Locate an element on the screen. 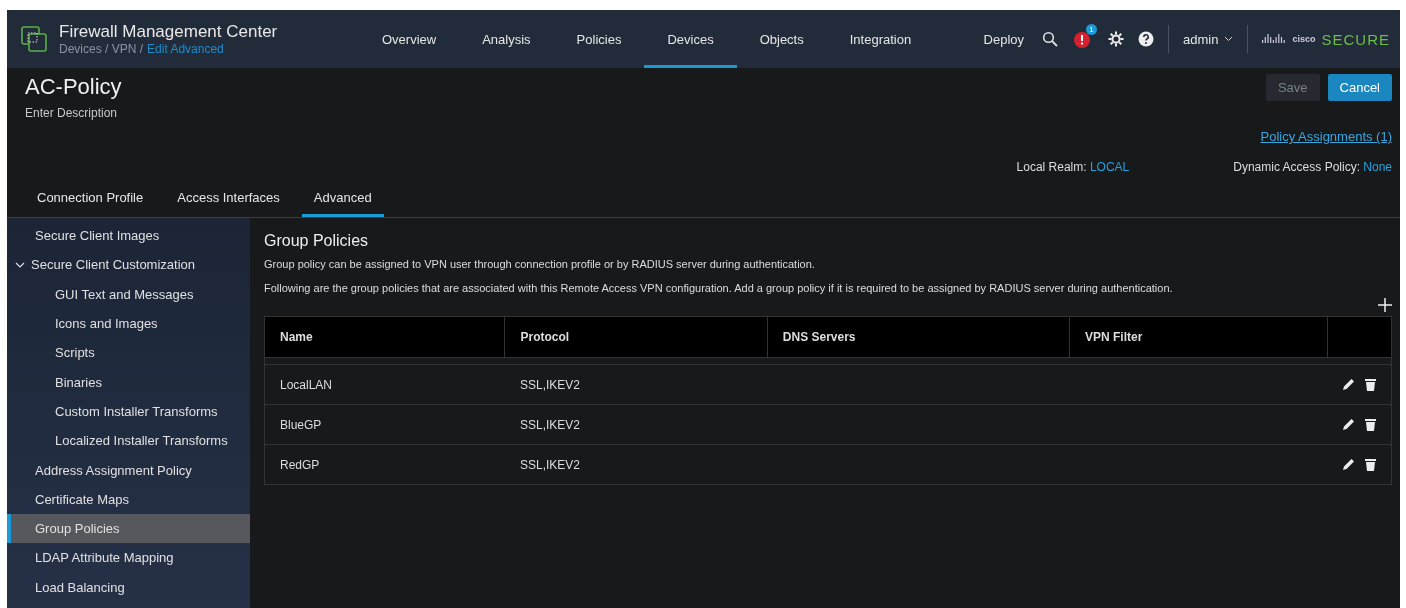  table-cell: BlueGP is located at coordinates (384, 424).